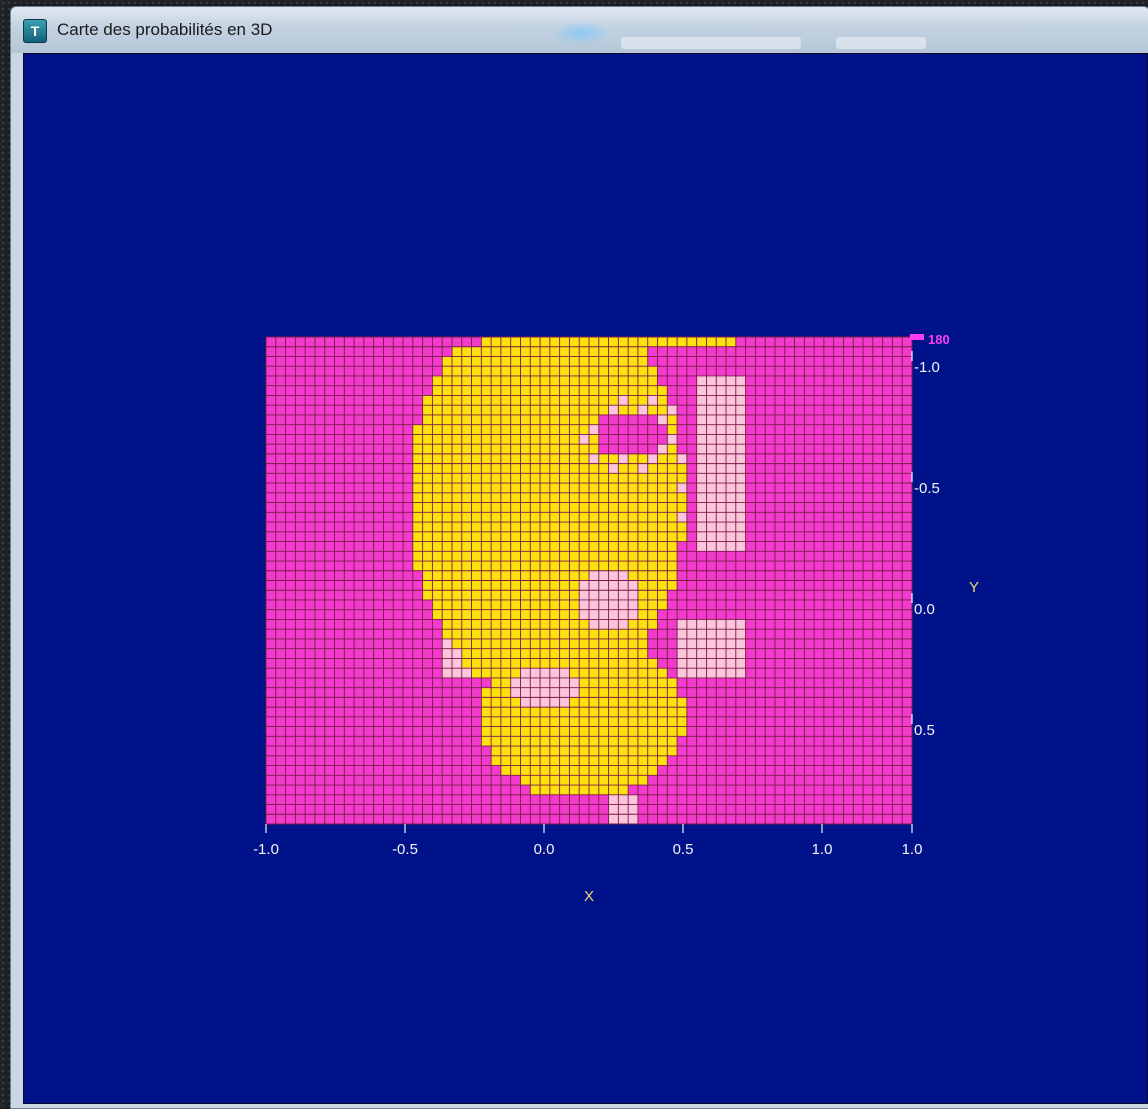 The height and width of the screenshot is (1109, 1148). Describe the element at coordinates (544, 849) in the screenshot. I see `x-axis-tick-label: 0.0` at that location.